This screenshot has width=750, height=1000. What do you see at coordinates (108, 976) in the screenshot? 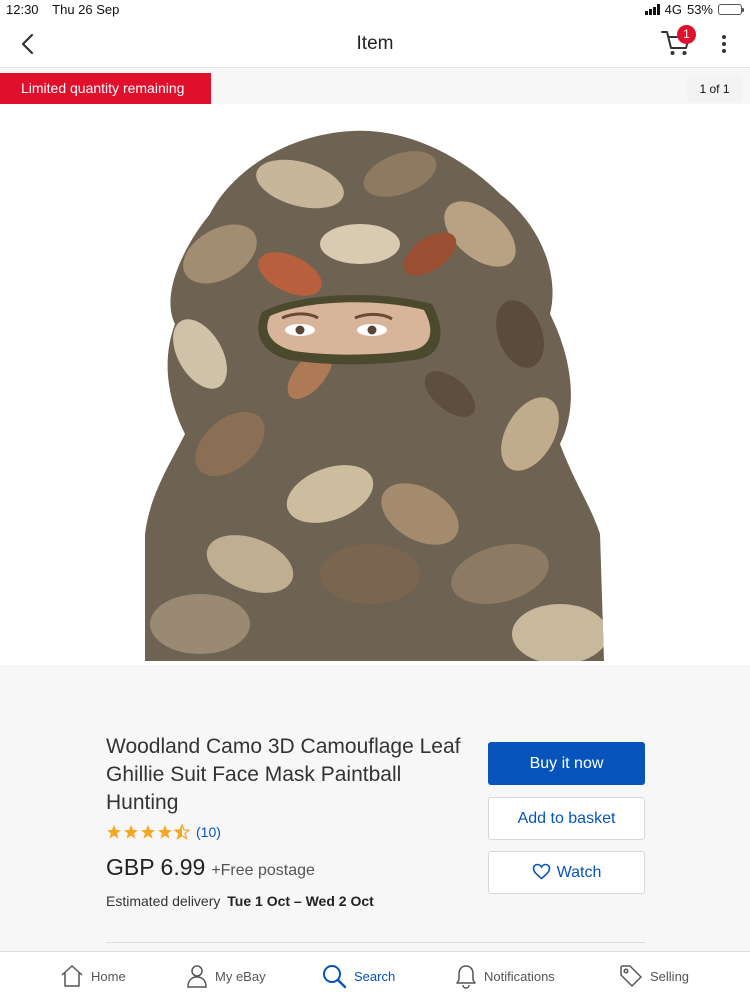
I see `tab-home-label: Home` at bounding box center [108, 976].